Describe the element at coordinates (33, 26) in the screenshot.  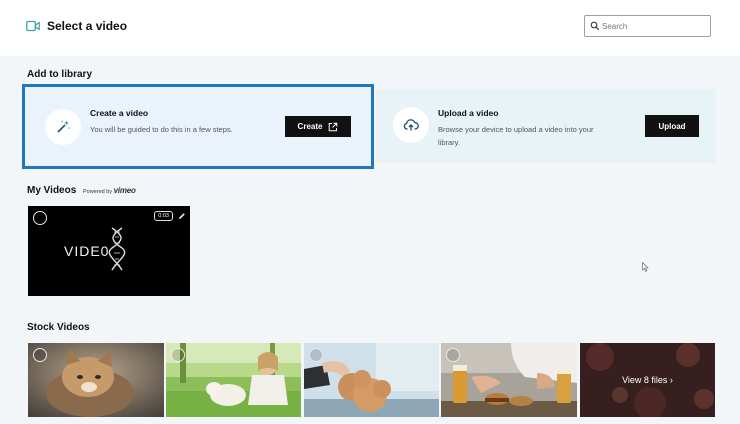
I see `video-camera-icon` at that location.